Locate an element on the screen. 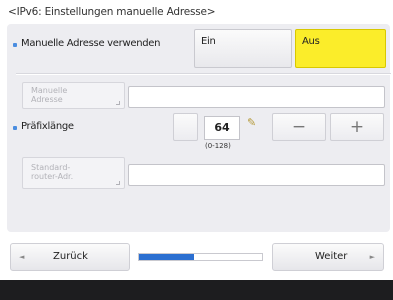 Image resolution: width=393 pixels, height=300 pixels. back-button-label: Zurück is located at coordinates (70, 256).